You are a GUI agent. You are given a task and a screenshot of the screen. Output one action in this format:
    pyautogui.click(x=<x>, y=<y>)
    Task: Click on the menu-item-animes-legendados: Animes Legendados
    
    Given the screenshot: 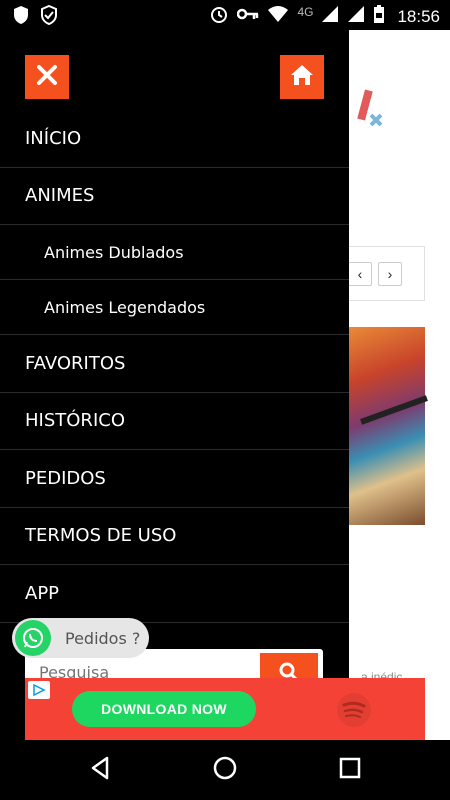 What is the action you would take?
    pyautogui.click(x=174, y=307)
    